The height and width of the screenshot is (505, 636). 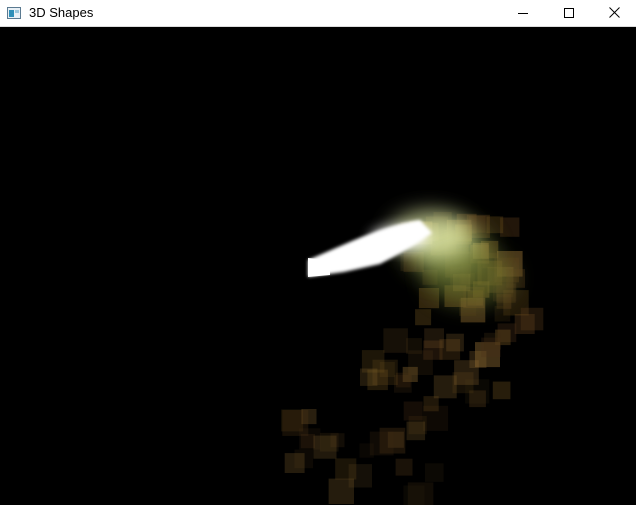 What do you see at coordinates (61, 12) in the screenshot?
I see `window-title: 3D Shapes` at bounding box center [61, 12].